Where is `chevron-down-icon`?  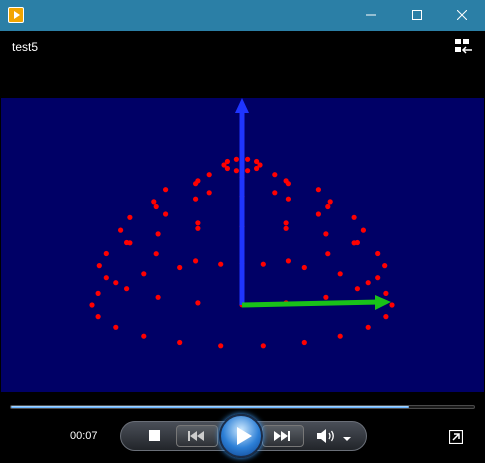
chevron-down-icon is located at coordinates (347, 439).